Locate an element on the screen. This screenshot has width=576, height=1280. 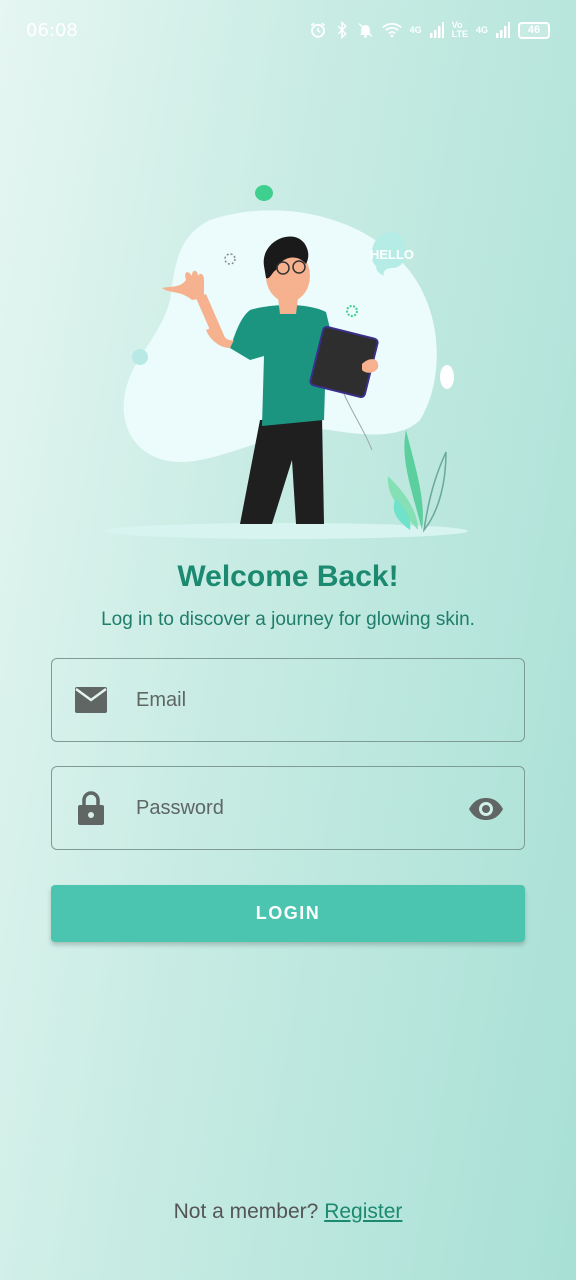
status-icons: 4G Vo LTE 4G 46 is located at coordinates (429, 30).